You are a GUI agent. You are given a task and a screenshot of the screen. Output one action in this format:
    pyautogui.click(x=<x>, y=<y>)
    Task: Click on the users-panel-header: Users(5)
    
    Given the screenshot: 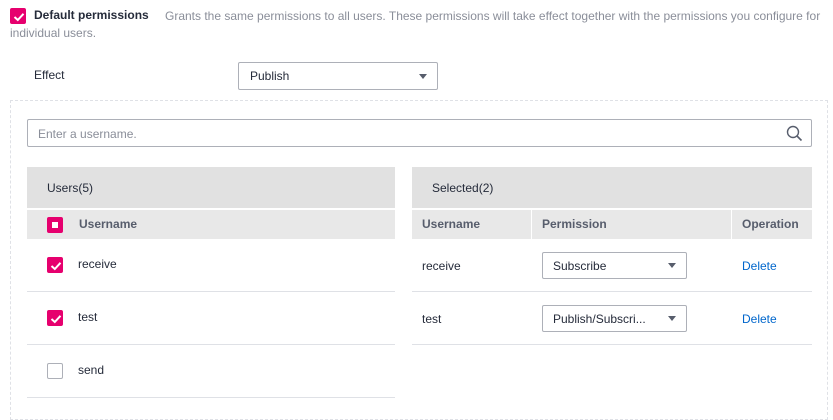 What is the action you would take?
    pyautogui.click(x=211, y=187)
    